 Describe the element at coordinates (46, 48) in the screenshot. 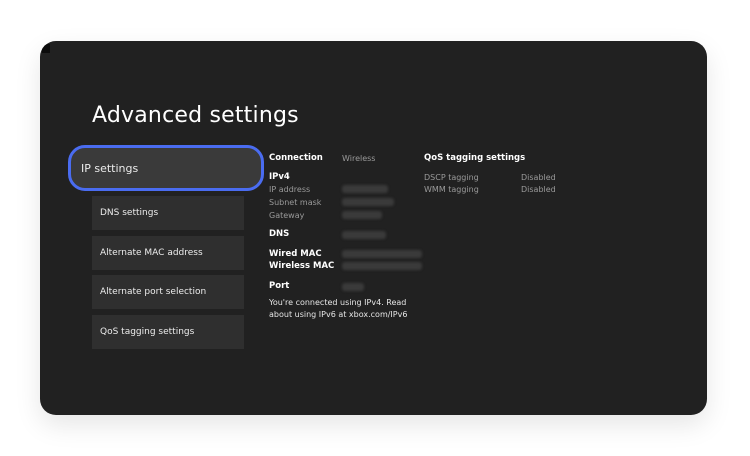

I see `corner-mark` at that location.